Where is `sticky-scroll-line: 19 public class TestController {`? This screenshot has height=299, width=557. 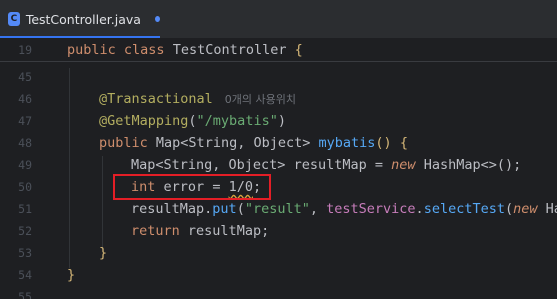
sticky-scroll-line: 19 public class TestController { is located at coordinates (278, 50).